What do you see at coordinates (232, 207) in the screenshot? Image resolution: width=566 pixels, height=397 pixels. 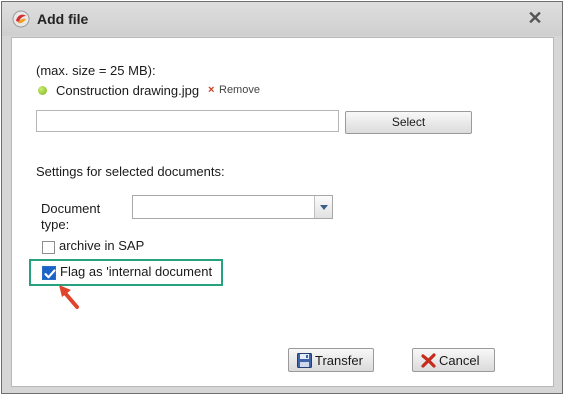 I see `document-type-select` at bounding box center [232, 207].